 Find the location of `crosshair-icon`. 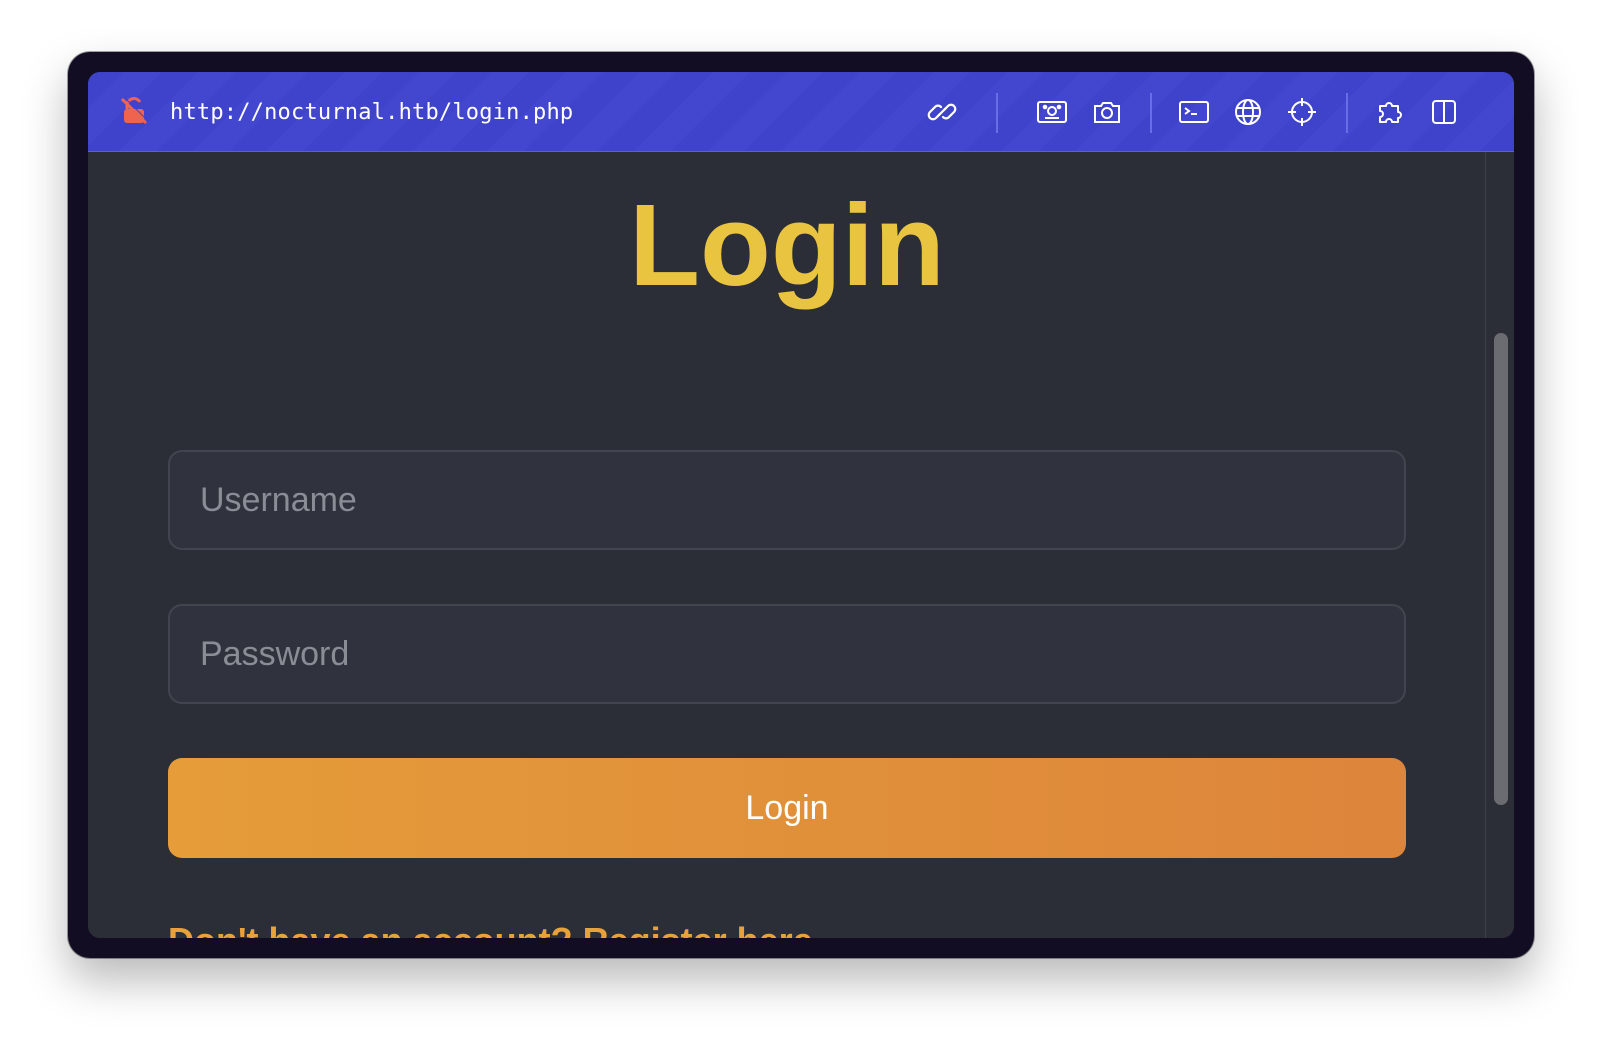

crosshair-icon is located at coordinates (1302, 112).